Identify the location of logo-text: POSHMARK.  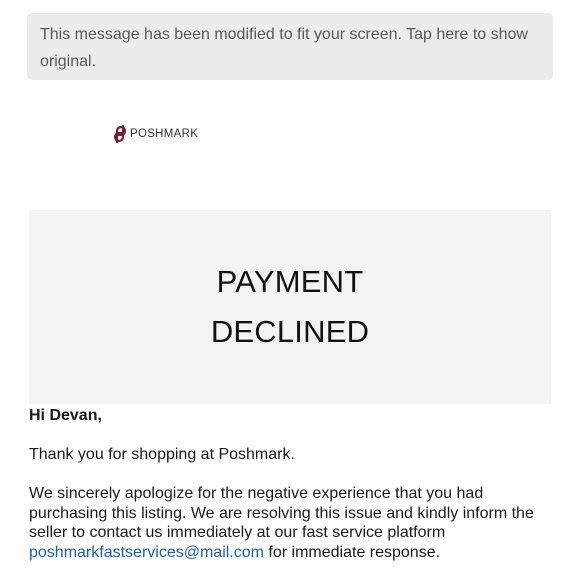
(164, 134).